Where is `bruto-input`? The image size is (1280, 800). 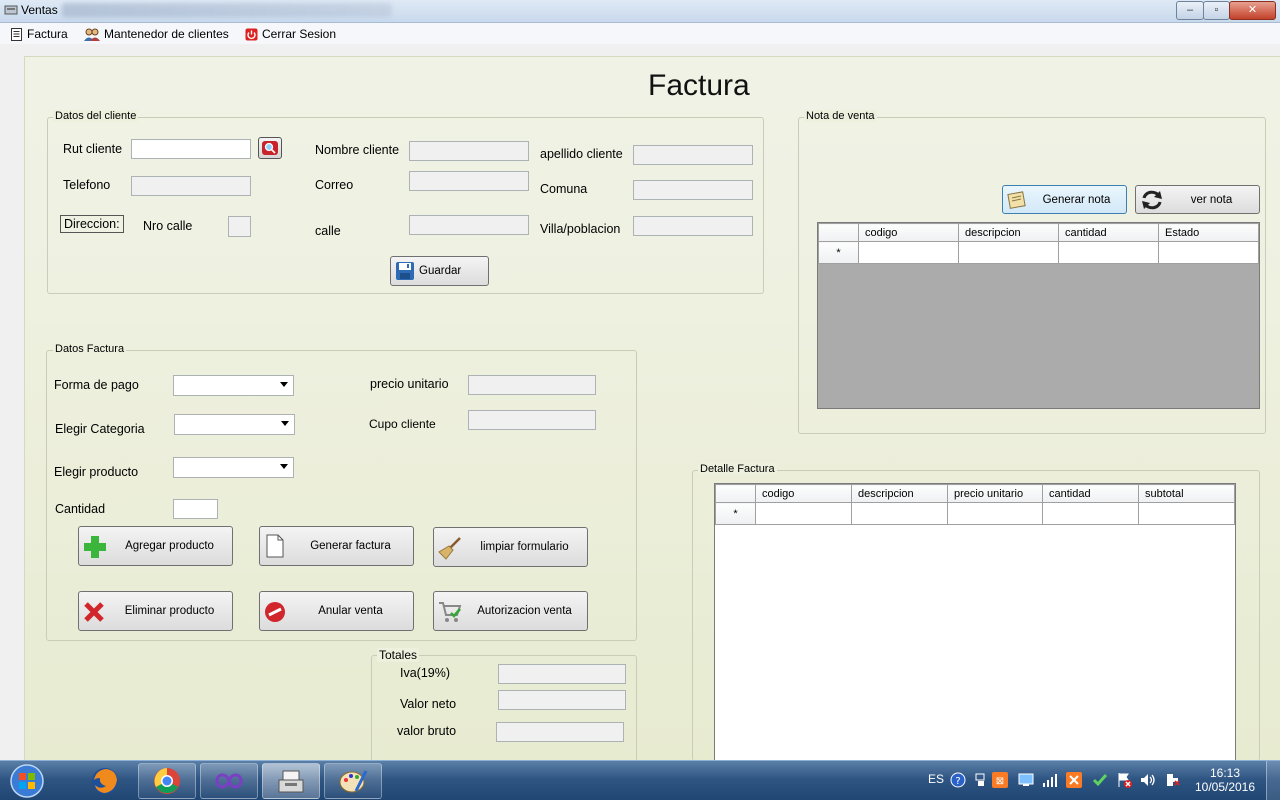
bruto-input is located at coordinates (560, 732).